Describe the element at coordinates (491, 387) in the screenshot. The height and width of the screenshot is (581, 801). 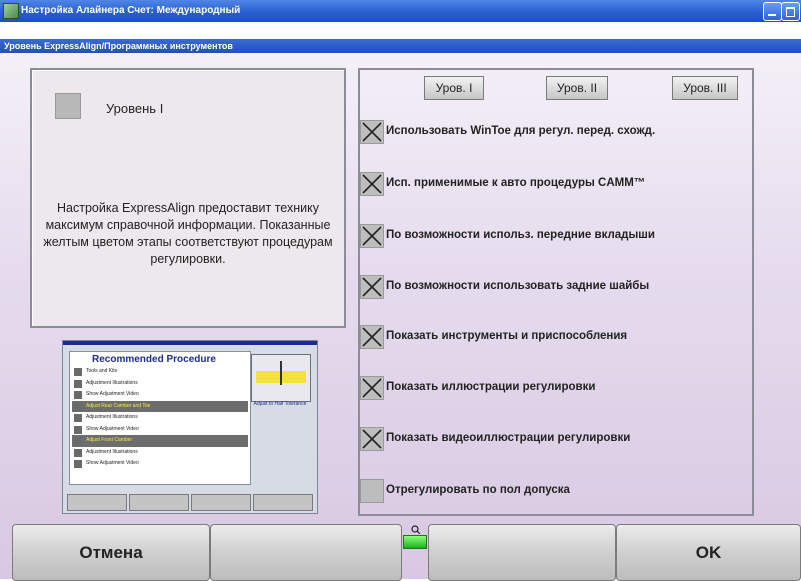
I see `option-label: Показать иллюстрации регулировки` at that location.